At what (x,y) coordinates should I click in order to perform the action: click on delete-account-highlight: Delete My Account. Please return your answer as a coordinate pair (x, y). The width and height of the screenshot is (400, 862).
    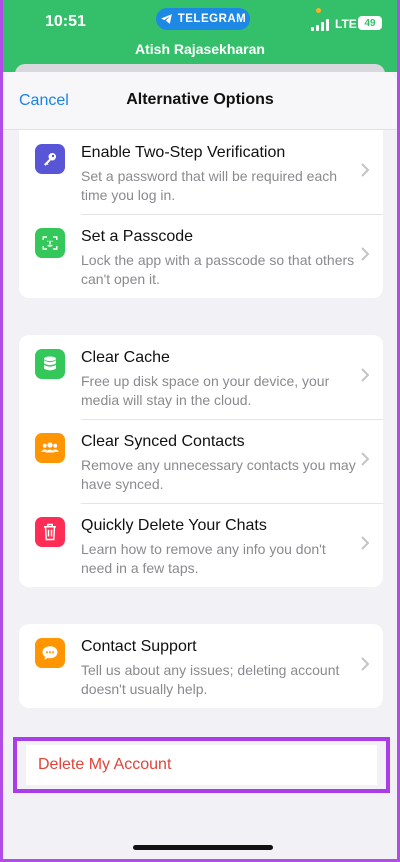
    Looking at the image, I should click on (201, 765).